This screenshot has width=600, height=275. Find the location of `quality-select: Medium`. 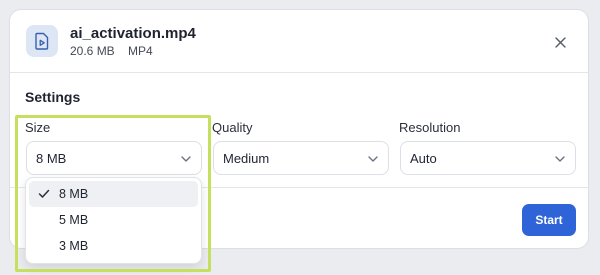

quality-select: Medium is located at coordinates (301, 158).